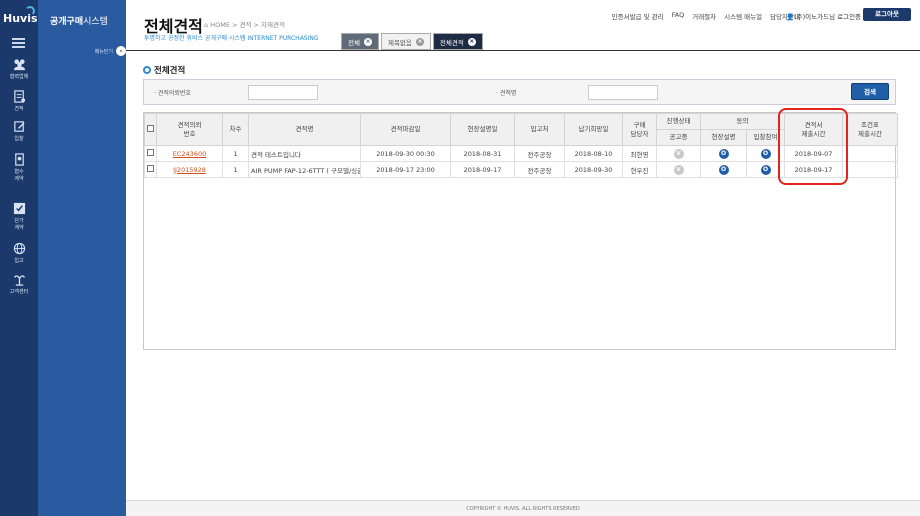 This screenshot has width=920, height=516. I want to click on breadcrumb: ⌂ HOME > 견적 > 자재견적, so click(244, 25).